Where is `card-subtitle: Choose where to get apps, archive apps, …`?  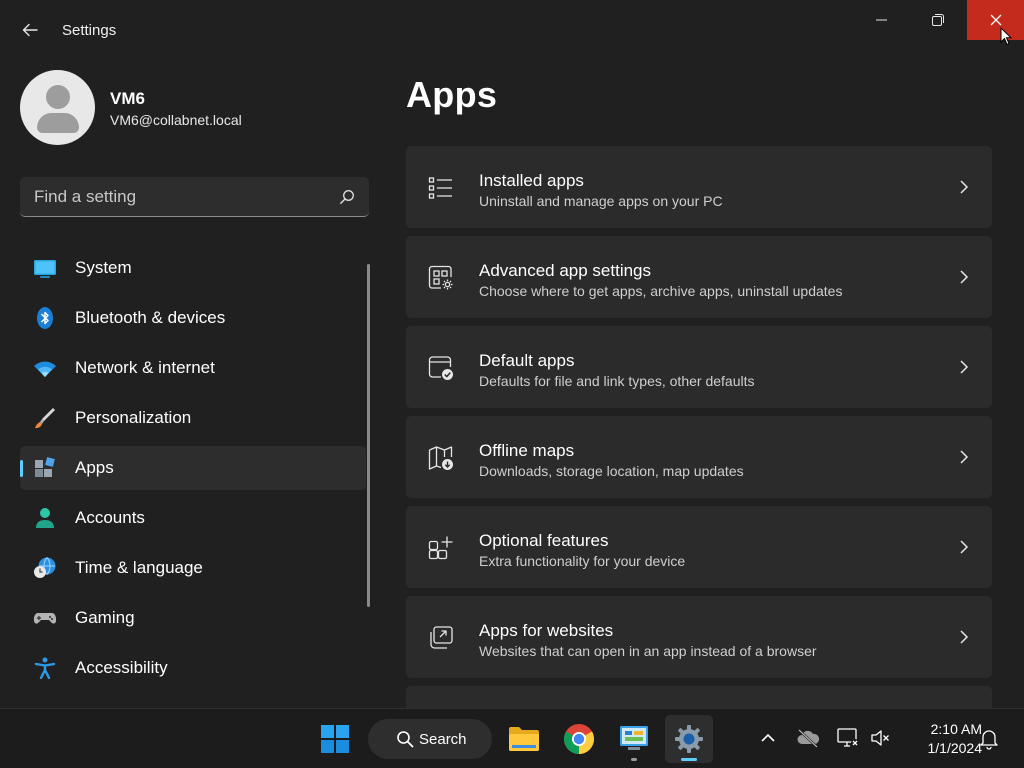 card-subtitle: Choose where to get apps, archive apps, … is located at coordinates (661, 291).